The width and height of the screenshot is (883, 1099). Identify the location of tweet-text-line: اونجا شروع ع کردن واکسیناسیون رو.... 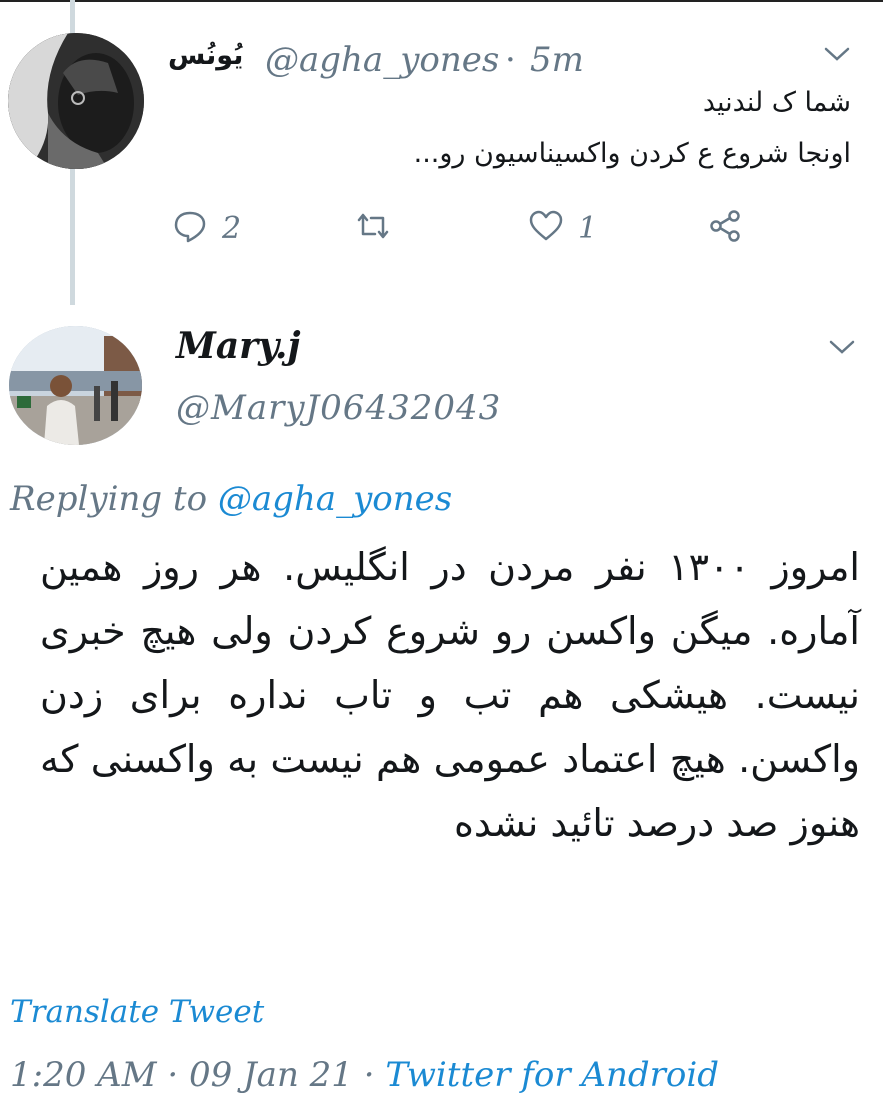
(632, 153).